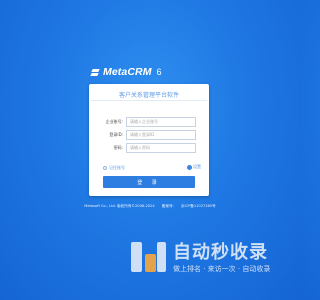  What do you see at coordinates (117, 168) in the screenshot?
I see `remember-account-label: 记住账号` at bounding box center [117, 168].